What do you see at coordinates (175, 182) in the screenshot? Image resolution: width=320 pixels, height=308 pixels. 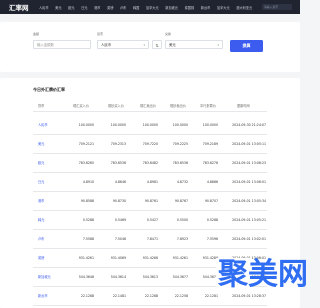 I see `rate-cell: 4.8732` at bounding box center [175, 182].